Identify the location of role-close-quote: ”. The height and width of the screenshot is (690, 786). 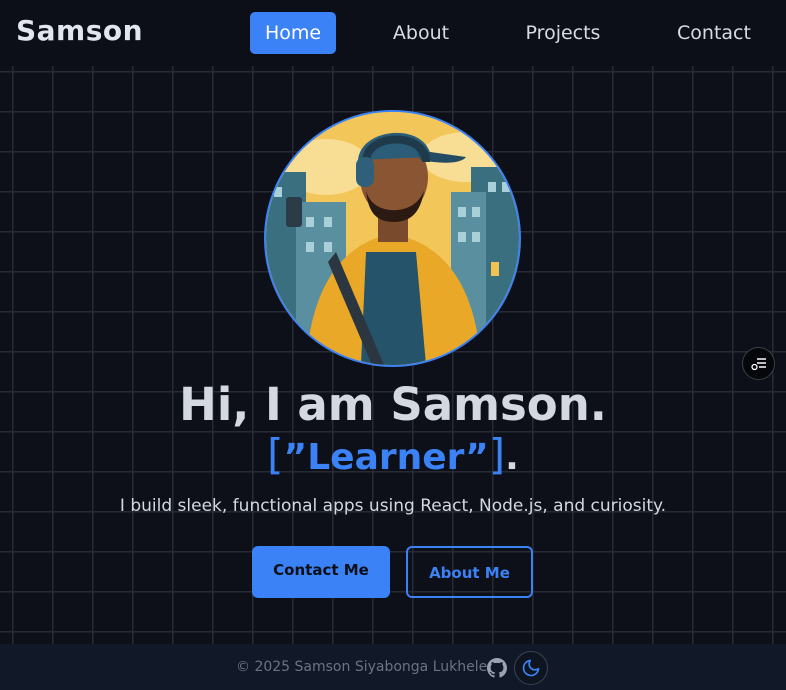
(477, 457).